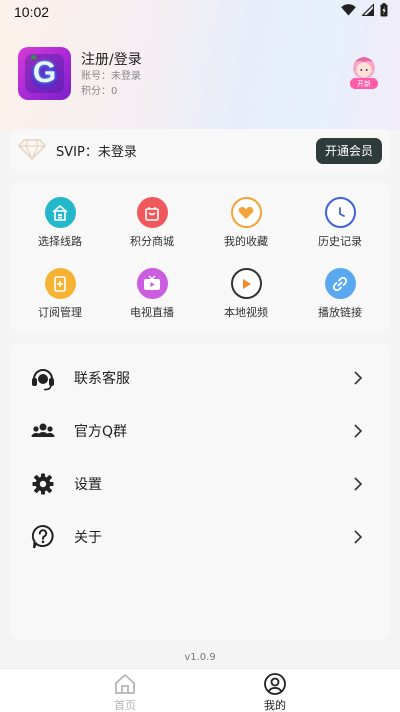  What do you see at coordinates (111, 60) in the screenshot?
I see `login-register-link: 注册/登录` at bounding box center [111, 60].